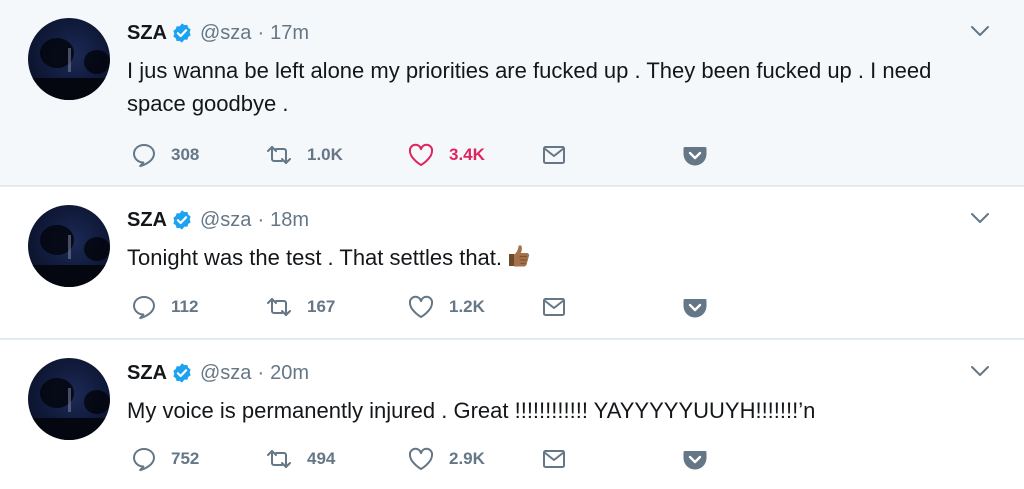  What do you see at coordinates (185, 306) in the screenshot?
I see `reply-count: 112` at bounding box center [185, 306].